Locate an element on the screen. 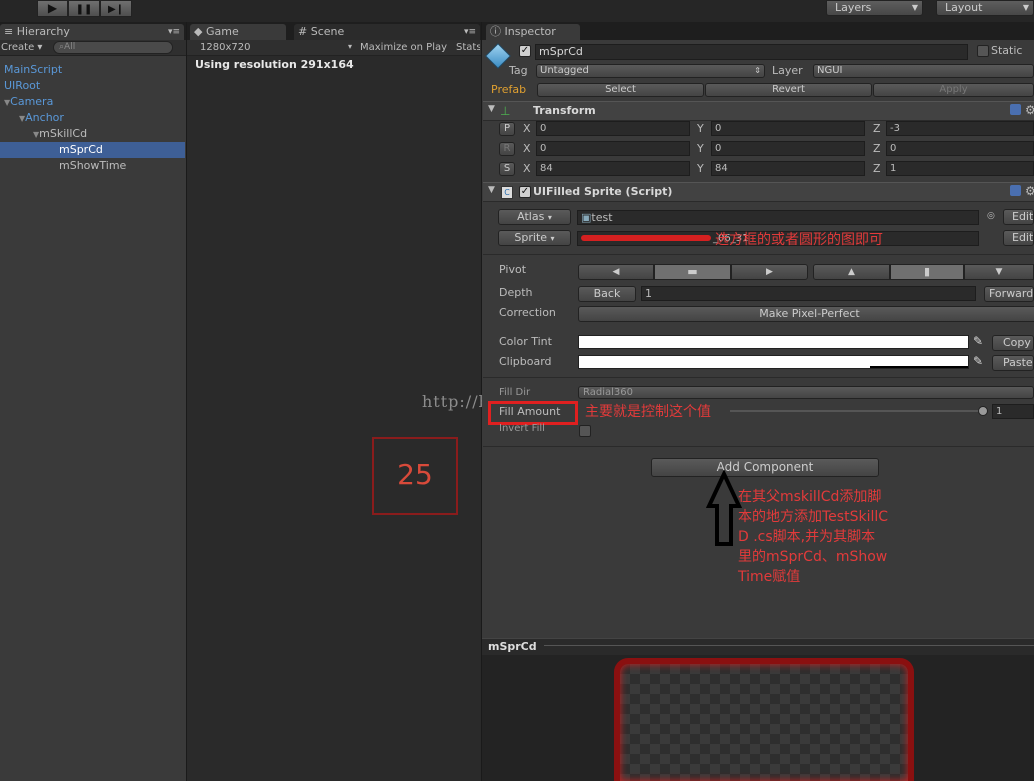 This screenshot has height=781, width=1034. prefab-revert-button: Revert is located at coordinates (788, 90).